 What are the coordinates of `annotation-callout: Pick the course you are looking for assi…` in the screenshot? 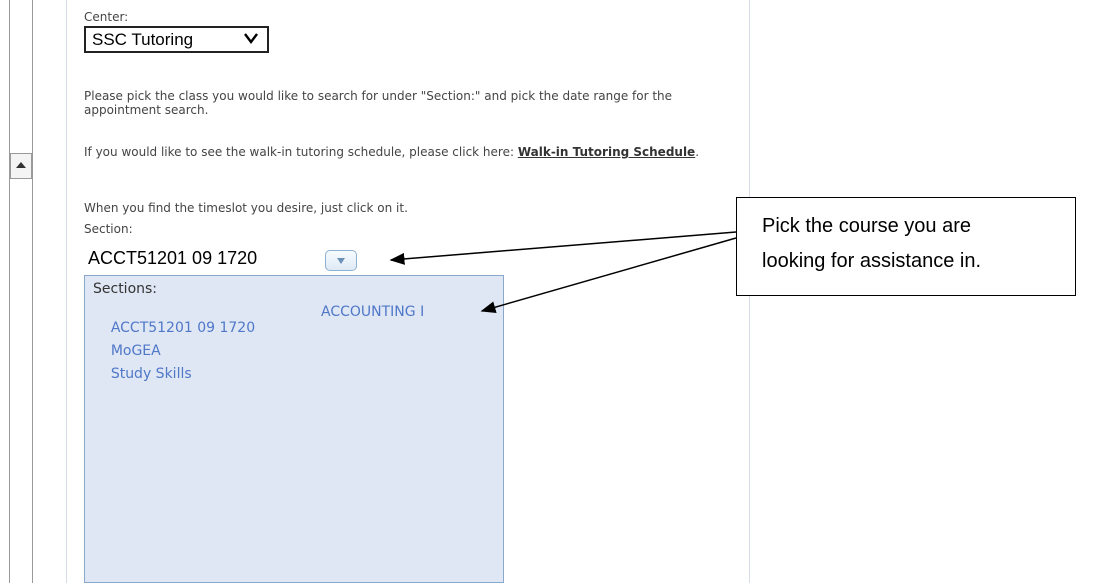 It's located at (906, 246).